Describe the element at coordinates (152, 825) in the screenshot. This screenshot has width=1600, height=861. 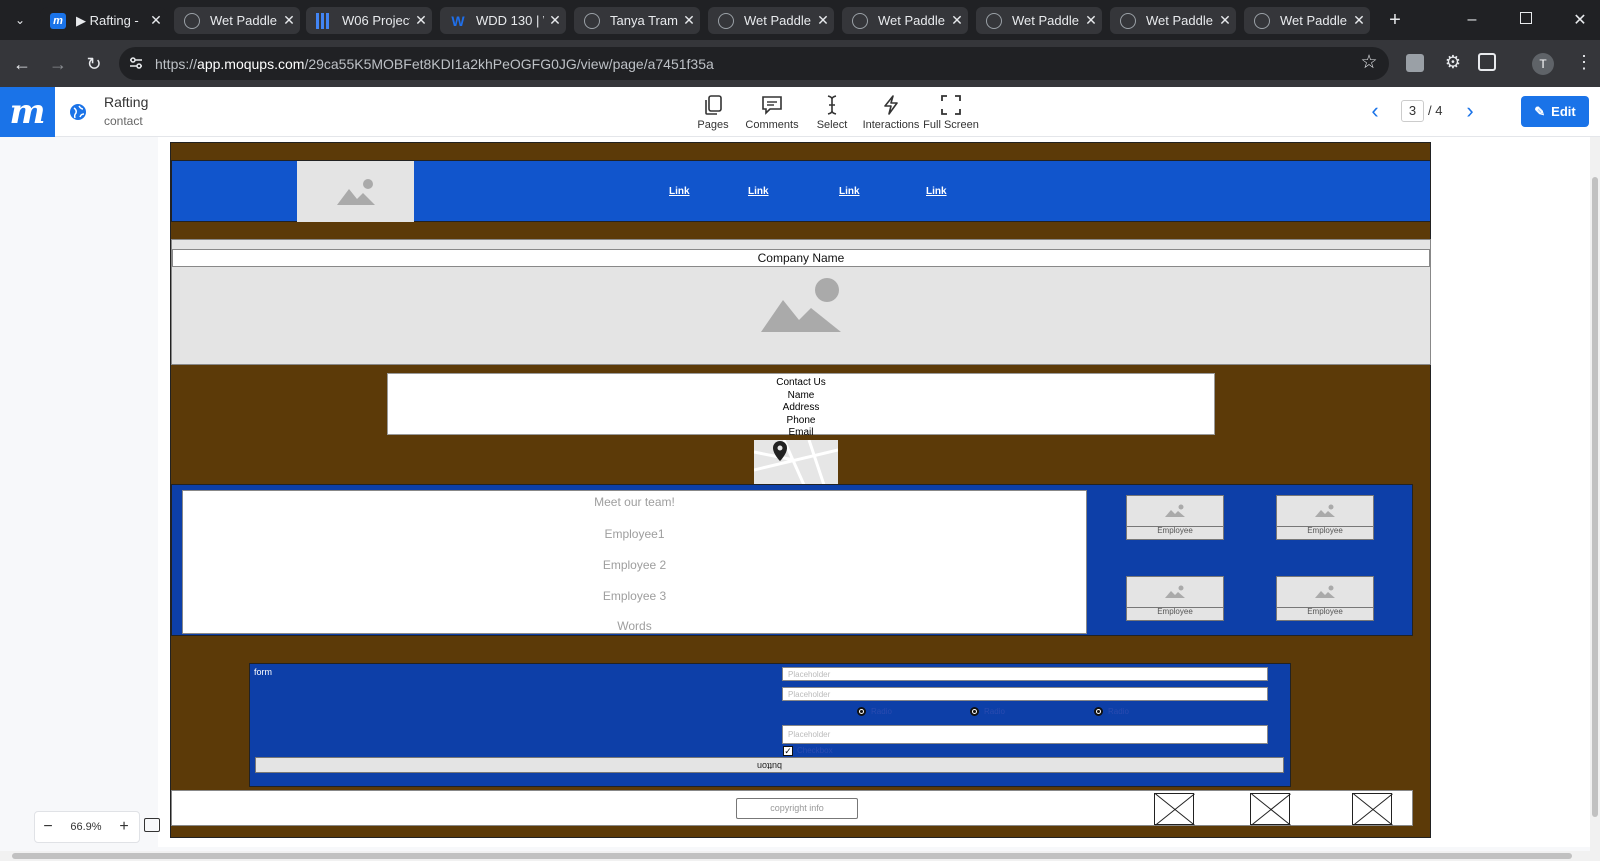
I see `fit-to-screen-icon` at that location.